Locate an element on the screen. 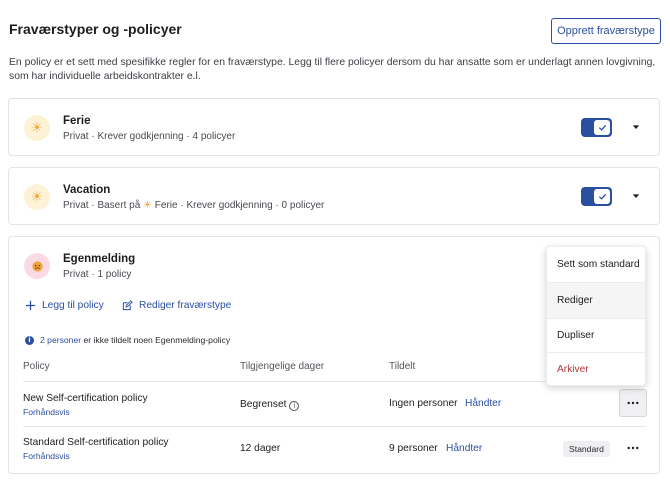 This screenshot has width=670, height=482. absence-type-name: Vacation is located at coordinates (87, 190).